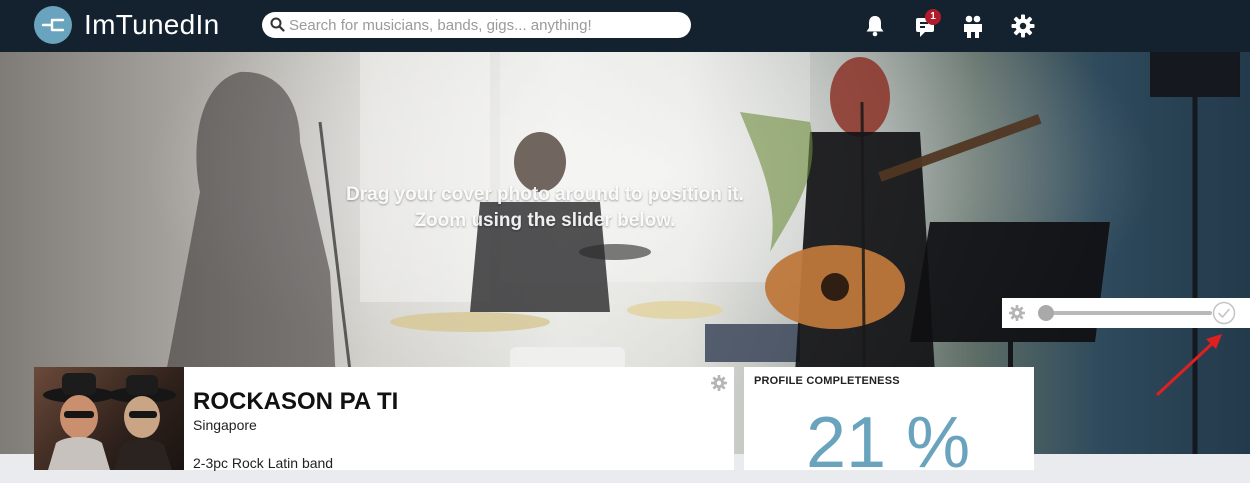 Image resolution: width=1250 pixels, height=483 pixels. I want to click on cover-settings-icon, so click(1017, 313).